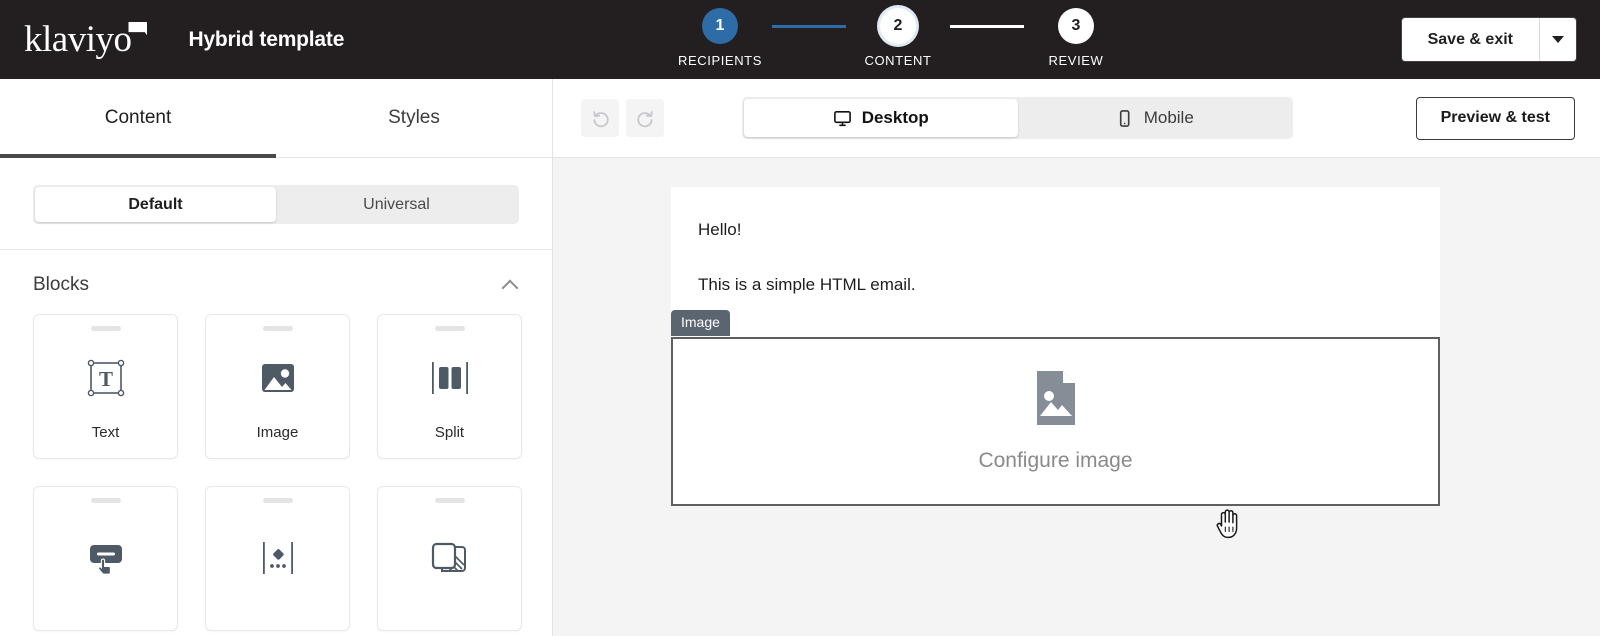  I want to click on tab-styles: Styles, so click(414, 118).